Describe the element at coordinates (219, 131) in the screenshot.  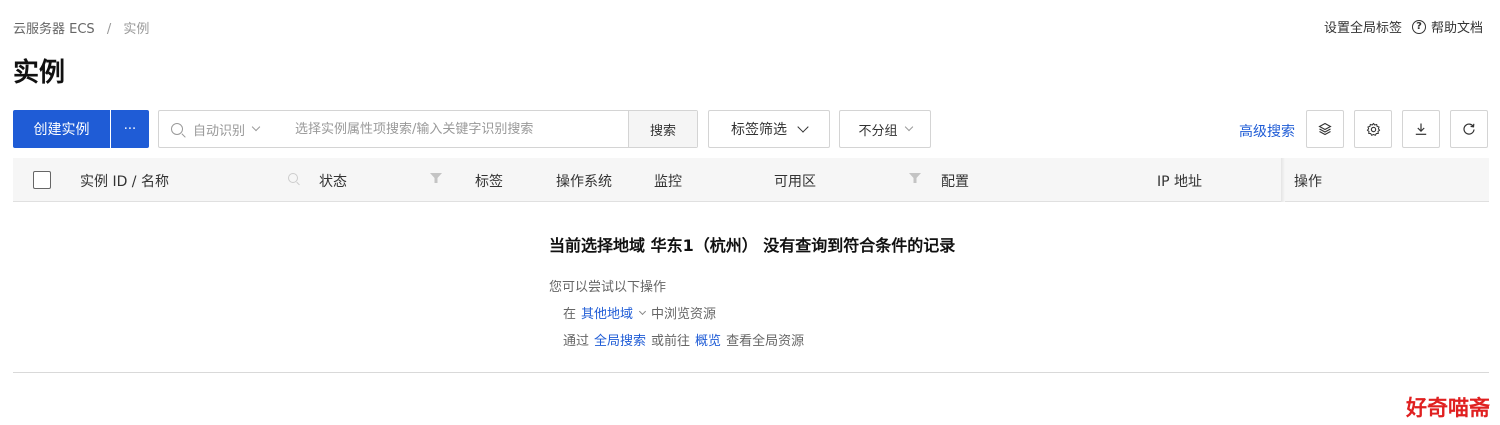
I see `auto-detect-label: 自动识别` at that location.